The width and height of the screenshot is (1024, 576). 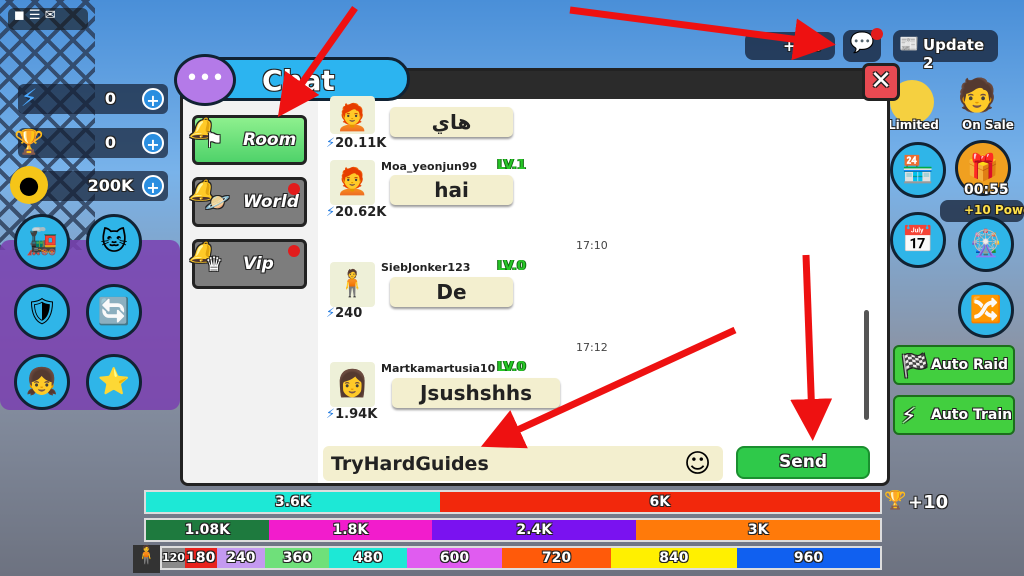 What do you see at coordinates (297, 558) in the screenshot?
I see `bar-segment: 360` at bounding box center [297, 558].